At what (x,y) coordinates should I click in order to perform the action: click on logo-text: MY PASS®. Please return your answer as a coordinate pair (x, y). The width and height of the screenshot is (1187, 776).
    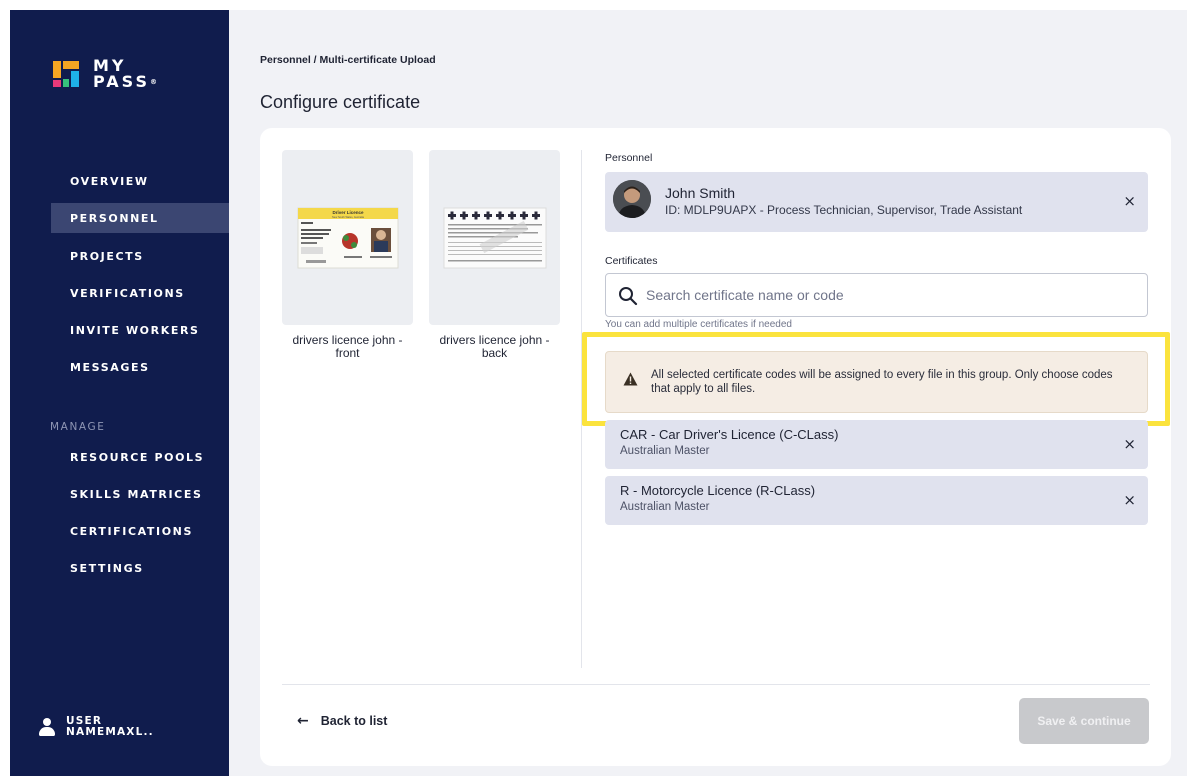
    Looking at the image, I should click on (126, 74).